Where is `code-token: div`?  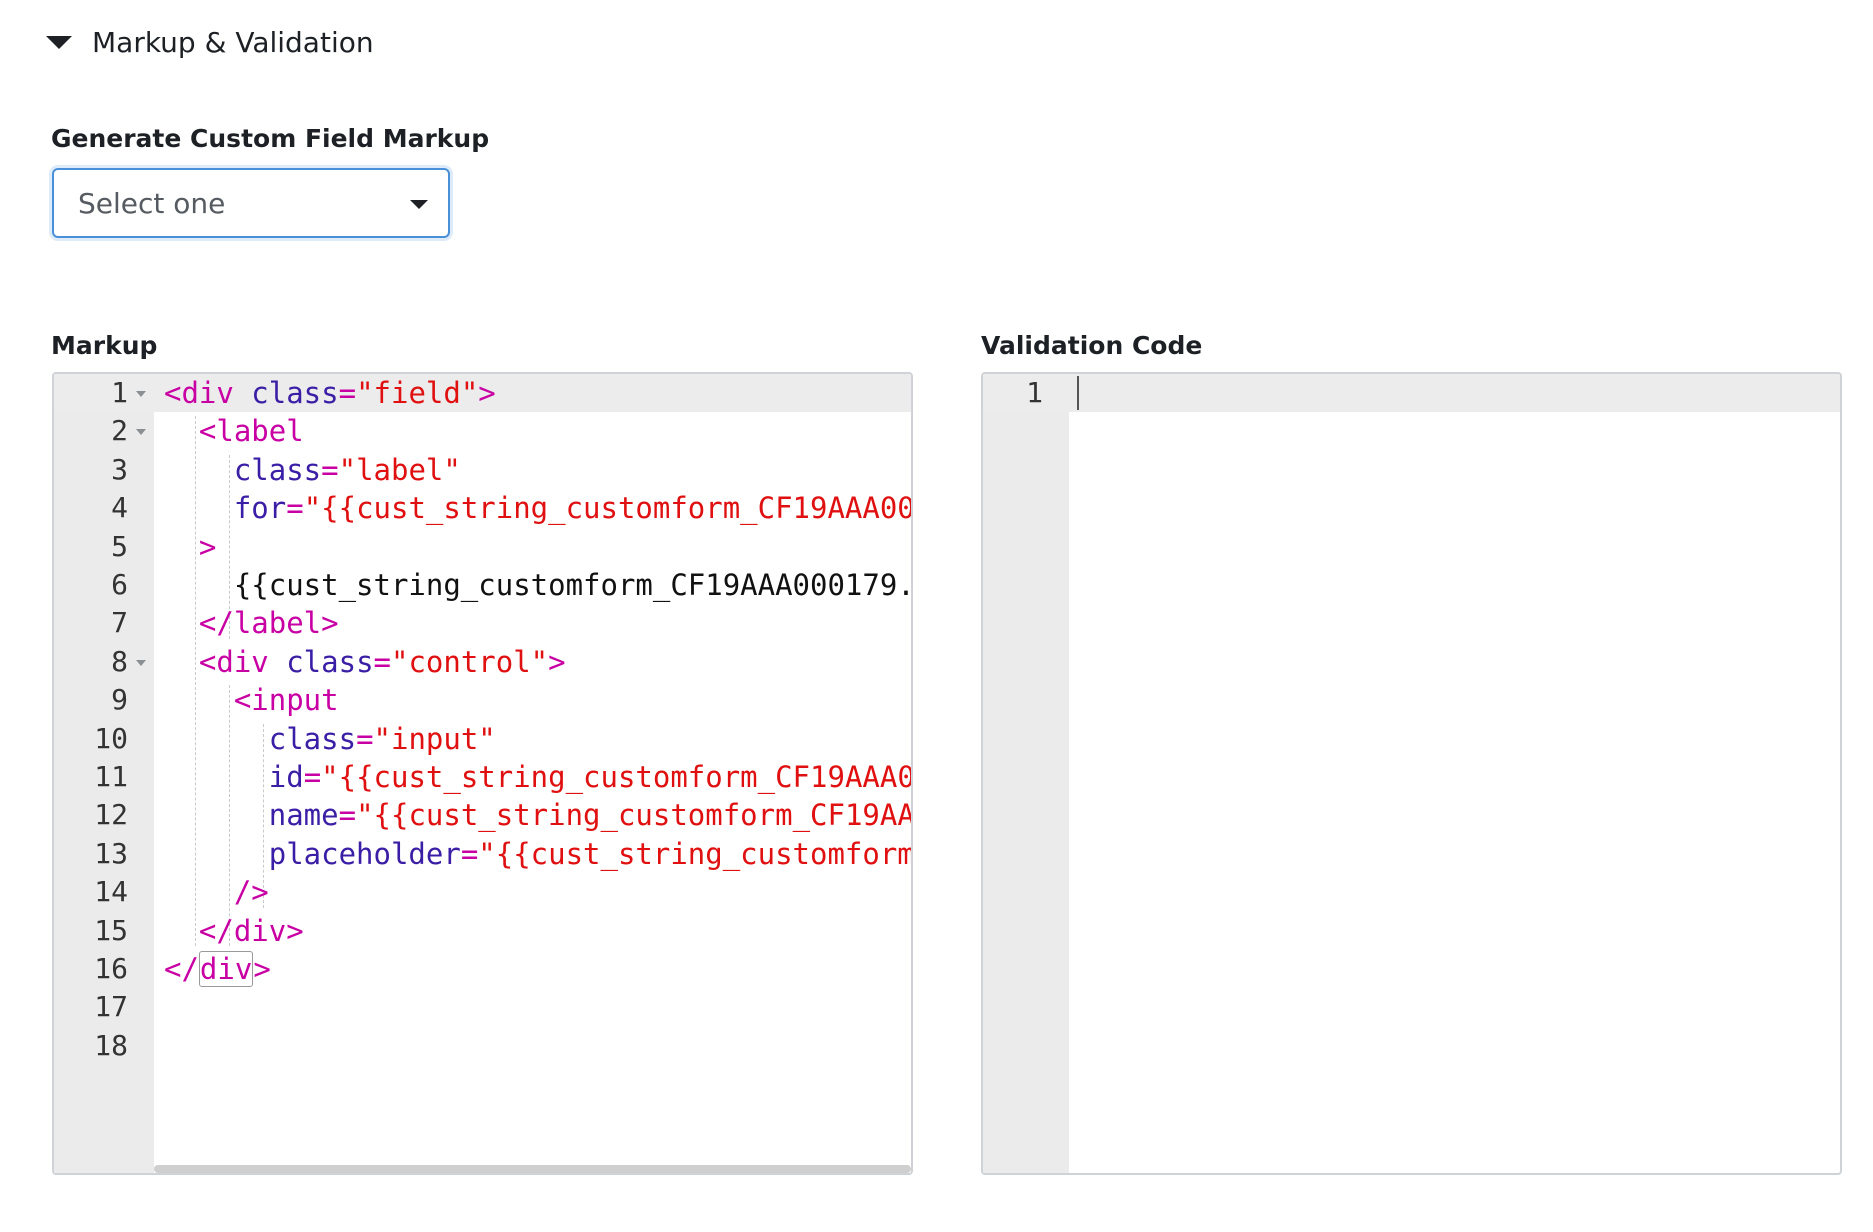 code-token: div is located at coordinates (226, 969).